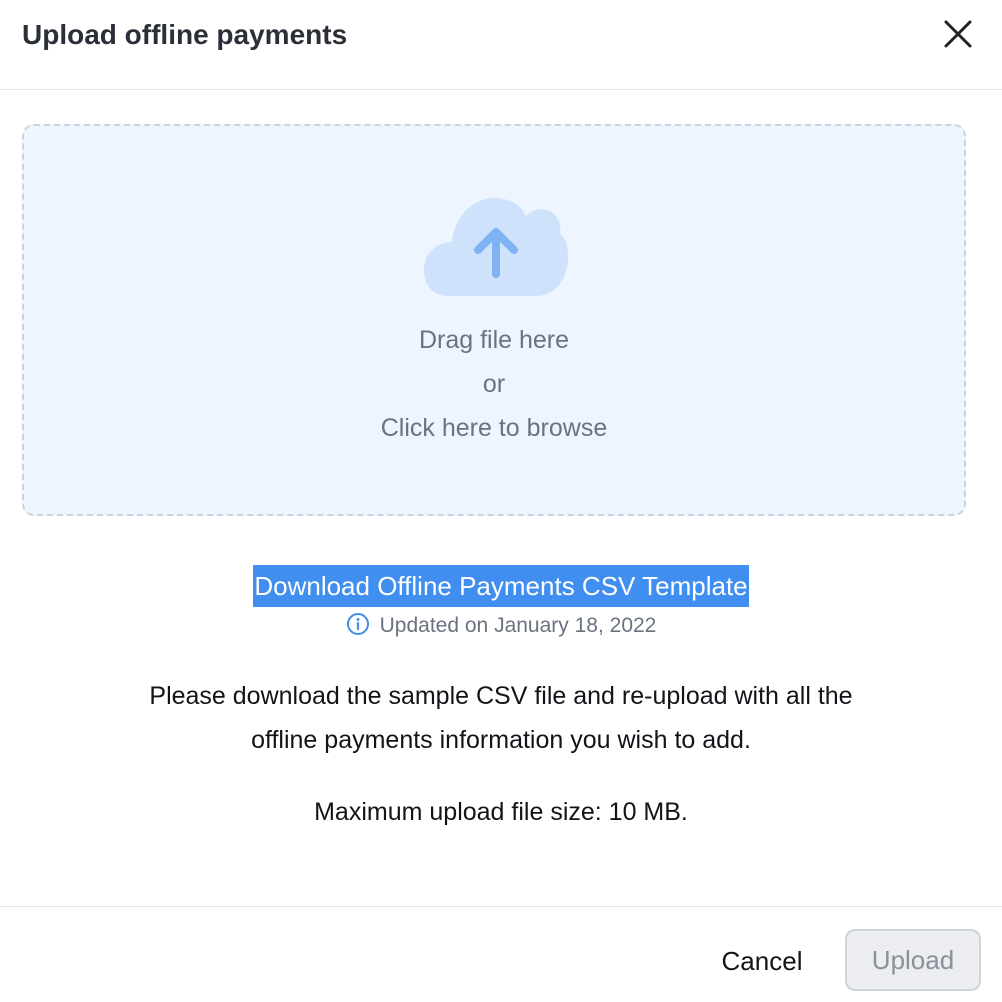 This screenshot has height=1002, width=1002. I want to click on template-updated-row: Updated on January 18, 2022, so click(501, 626).